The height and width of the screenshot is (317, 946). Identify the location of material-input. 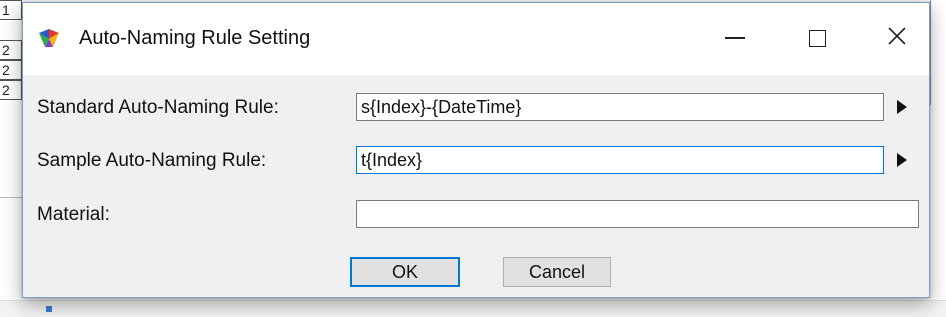
(637, 214).